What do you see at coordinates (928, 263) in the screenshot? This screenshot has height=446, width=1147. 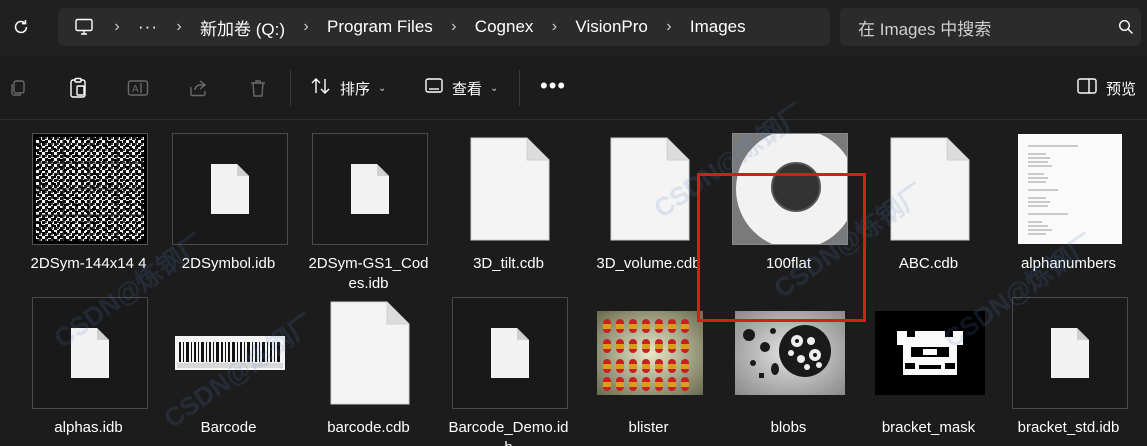 I see `file-name: ABC.cdb` at bounding box center [928, 263].